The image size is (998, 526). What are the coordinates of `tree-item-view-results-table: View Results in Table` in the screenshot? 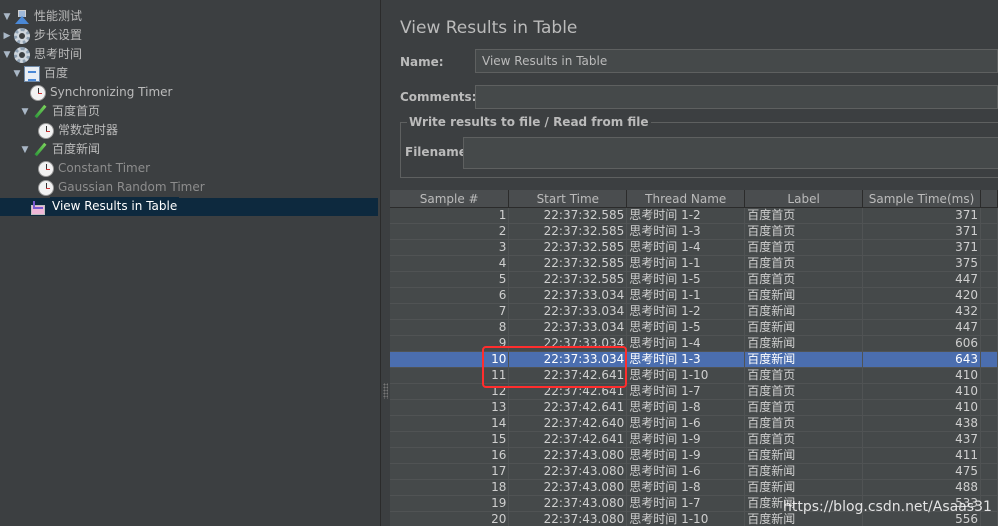 It's located at (105, 206).